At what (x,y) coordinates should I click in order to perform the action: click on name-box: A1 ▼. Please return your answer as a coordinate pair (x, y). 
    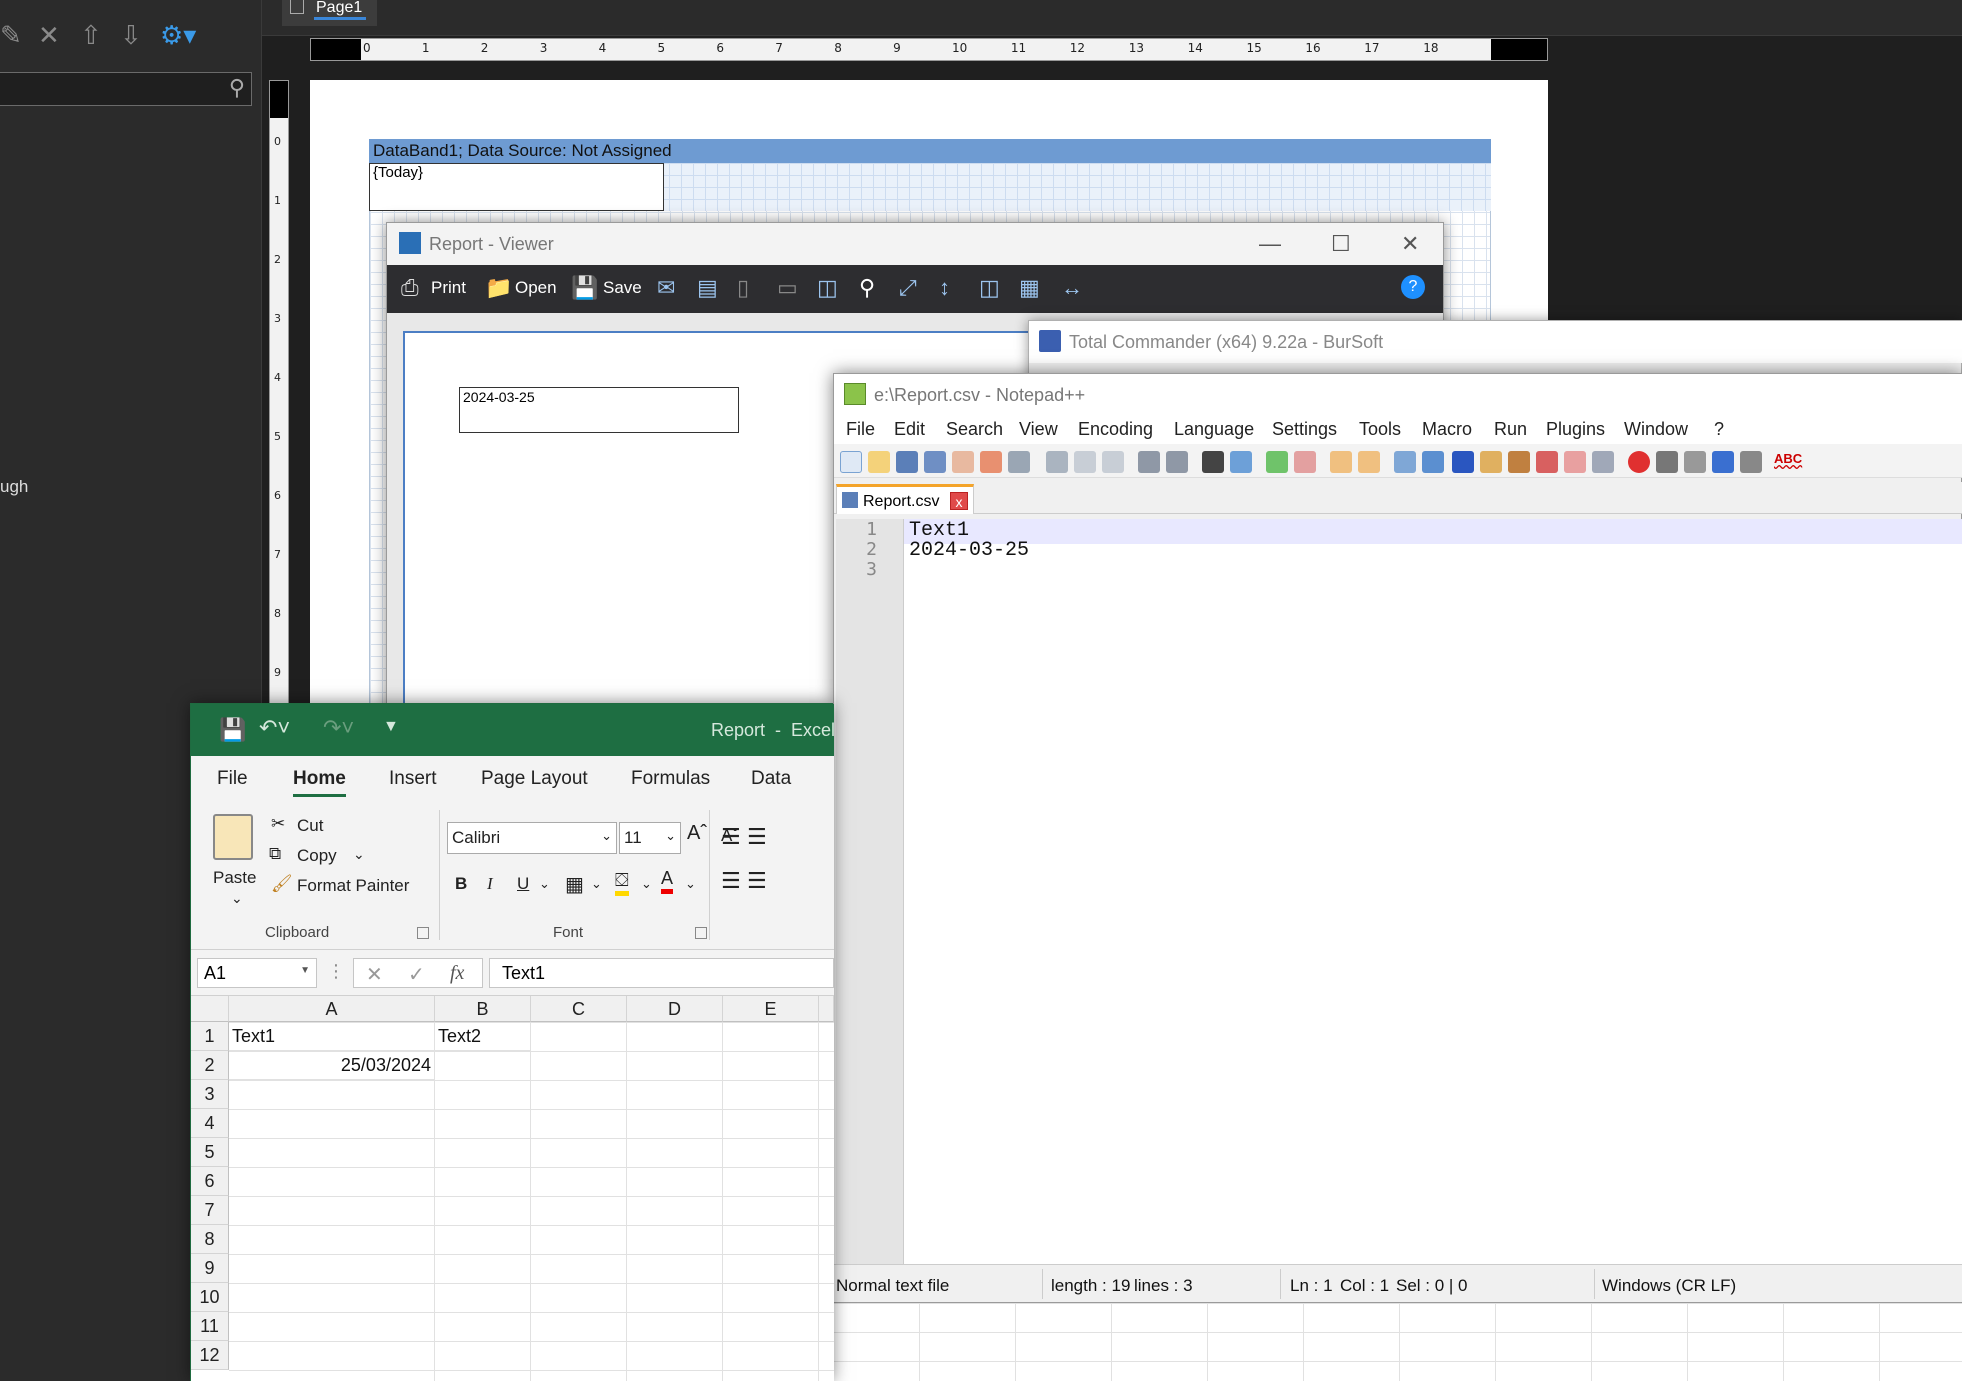
    Looking at the image, I should click on (257, 973).